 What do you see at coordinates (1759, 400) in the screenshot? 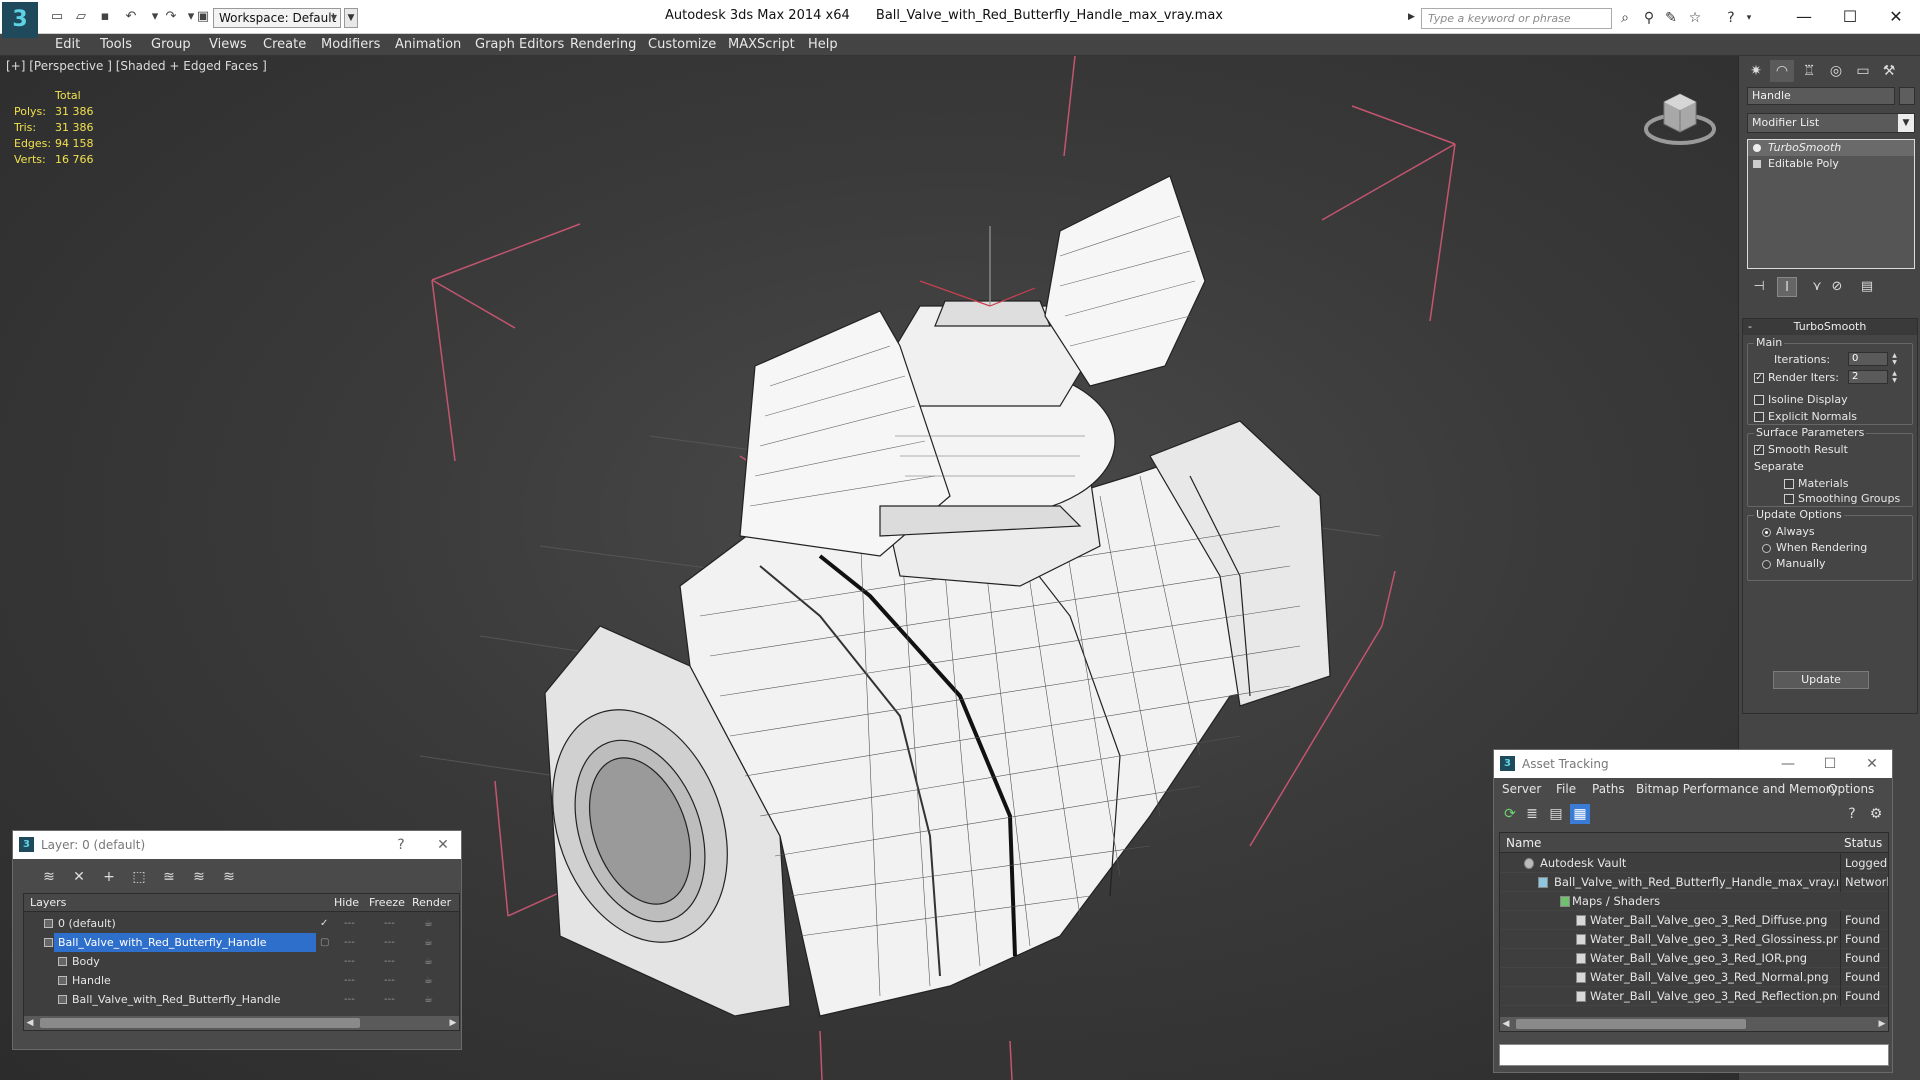
I see `isoline-display-checkbox` at bounding box center [1759, 400].